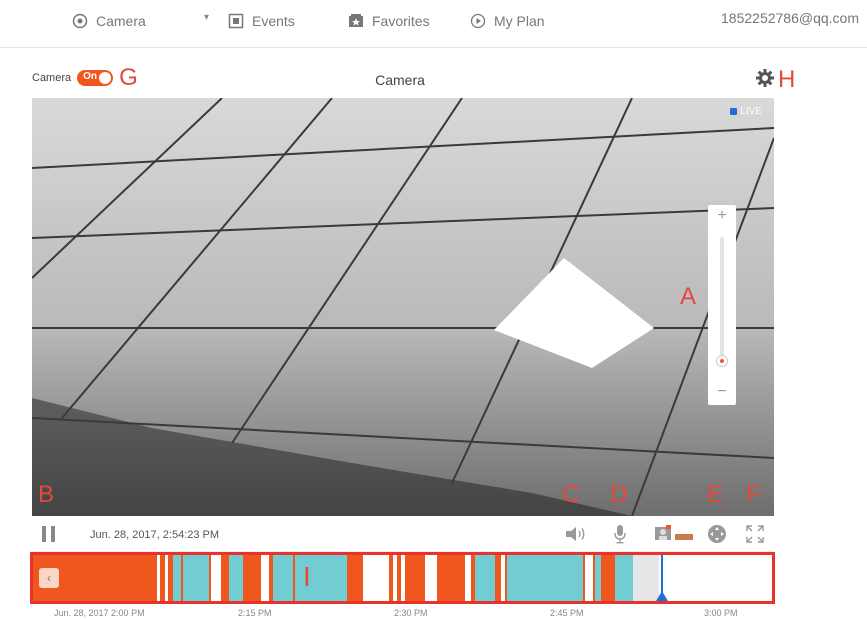 The height and width of the screenshot is (619, 867). What do you see at coordinates (155, 535) in the screenshot?
I see `playback-timestamp: Jun. 28, 2017, 2:54:23 PM` at bounding box center [155, 535].